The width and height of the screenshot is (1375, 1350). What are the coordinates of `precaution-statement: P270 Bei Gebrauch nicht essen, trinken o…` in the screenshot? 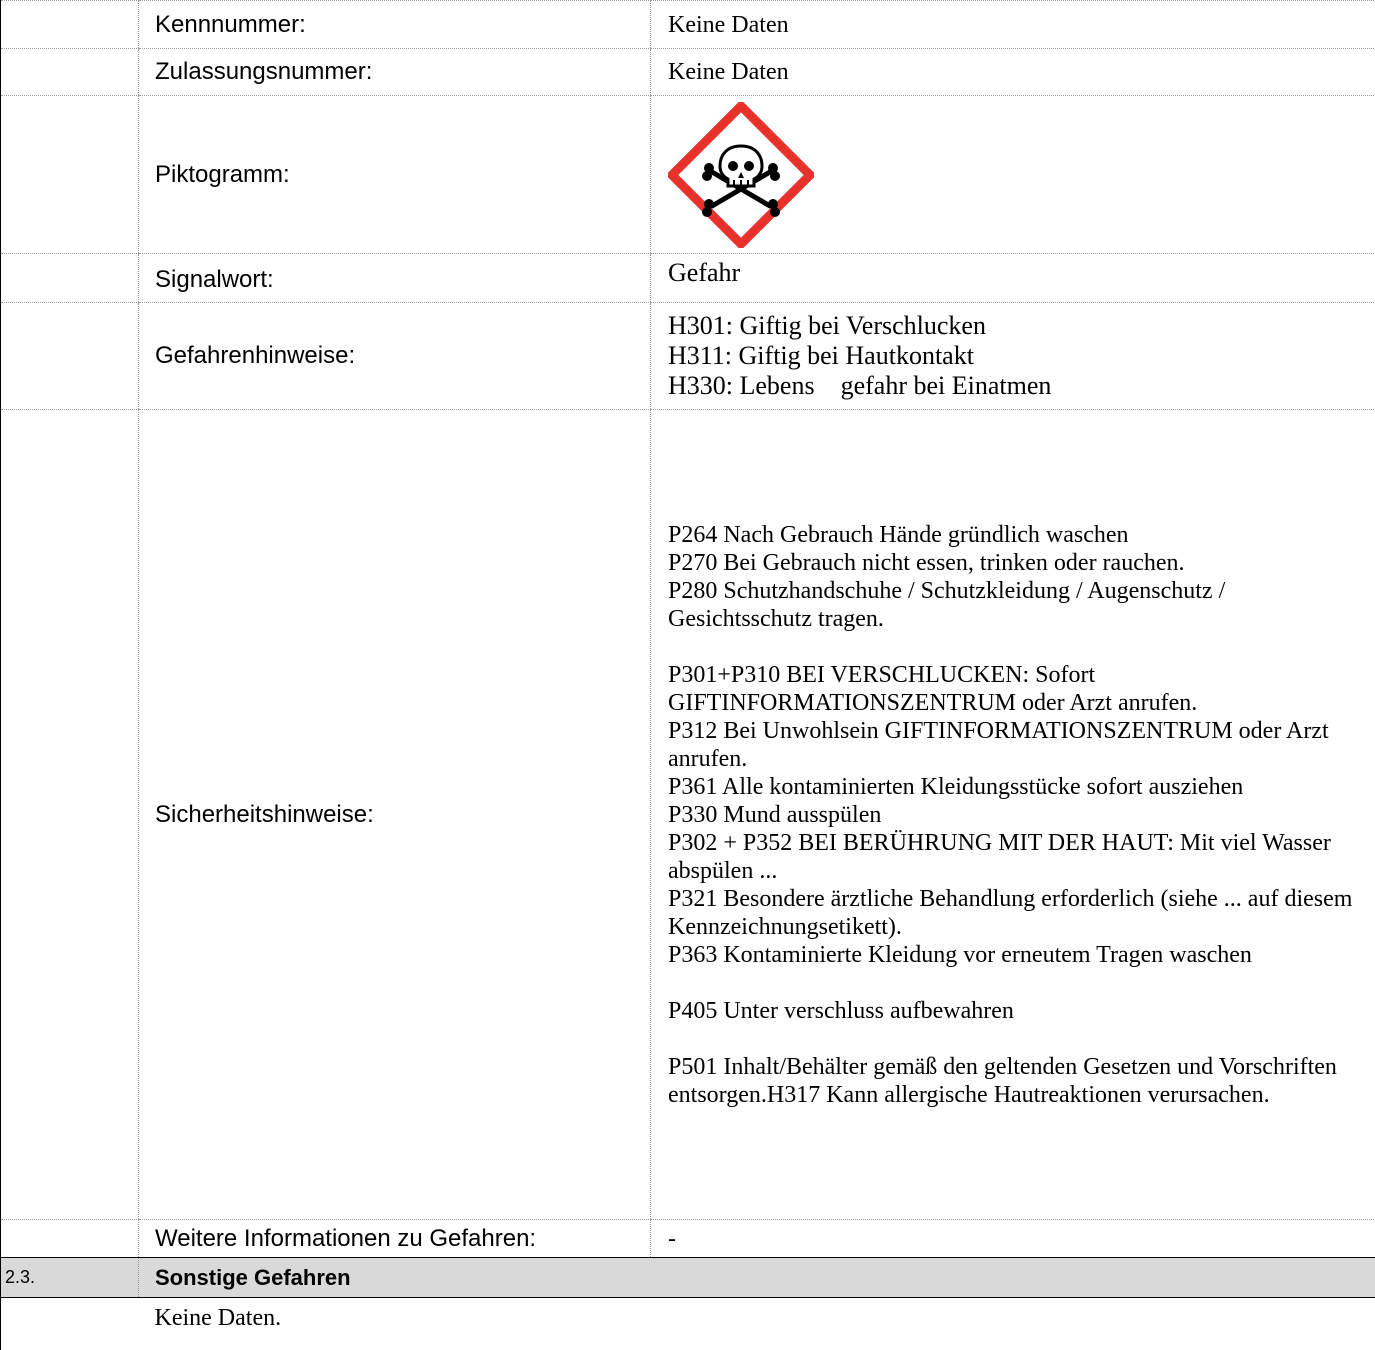 It's located at (1017, 563).